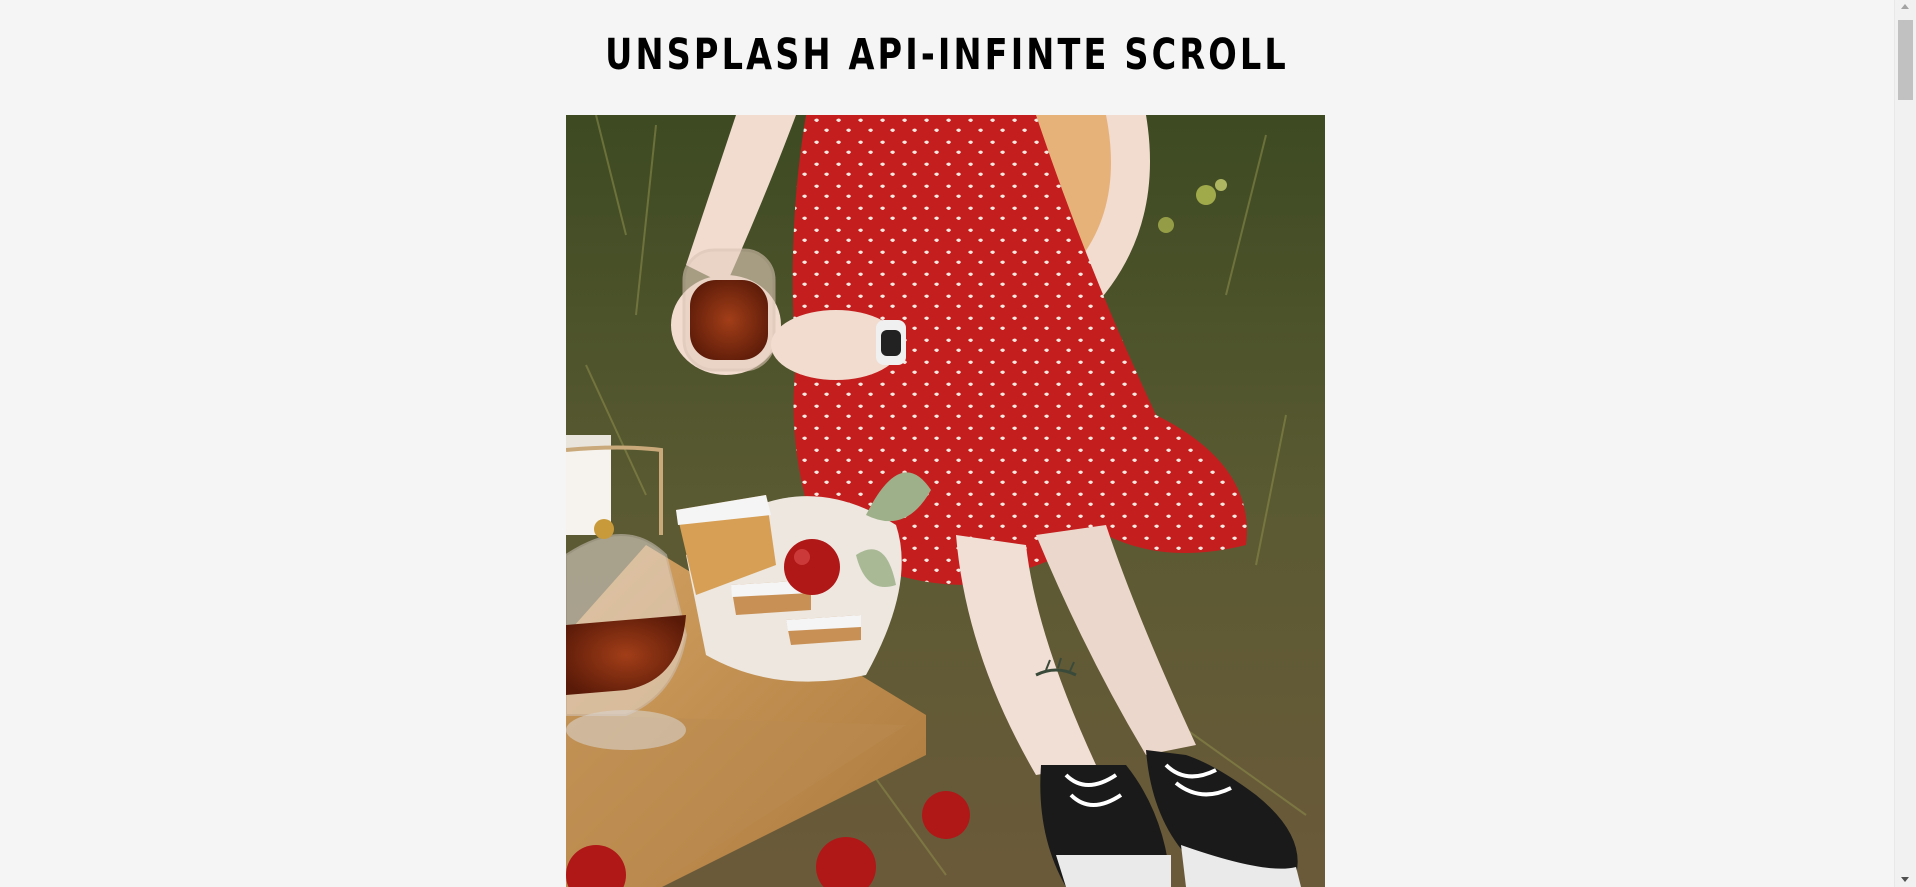 This screenshot has width=1916, height=887. What do you see at coordinates (1905, 7) in the screenshot?
I see `scroll-up-arrow-icon` at bounding box center [1905, 7].